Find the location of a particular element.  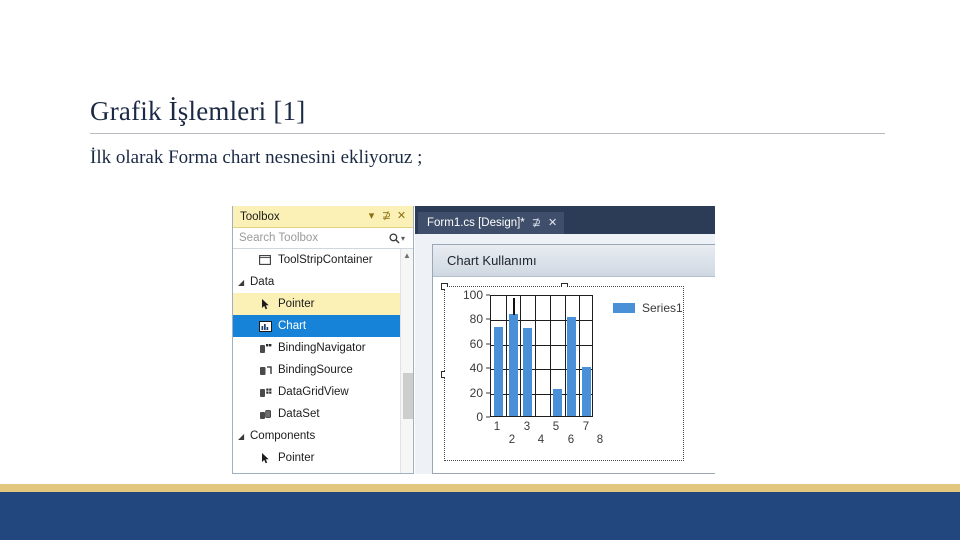

chart-x-axis: 1 3 5 7 2 4 6 8 is located at coordinates (546, 433).